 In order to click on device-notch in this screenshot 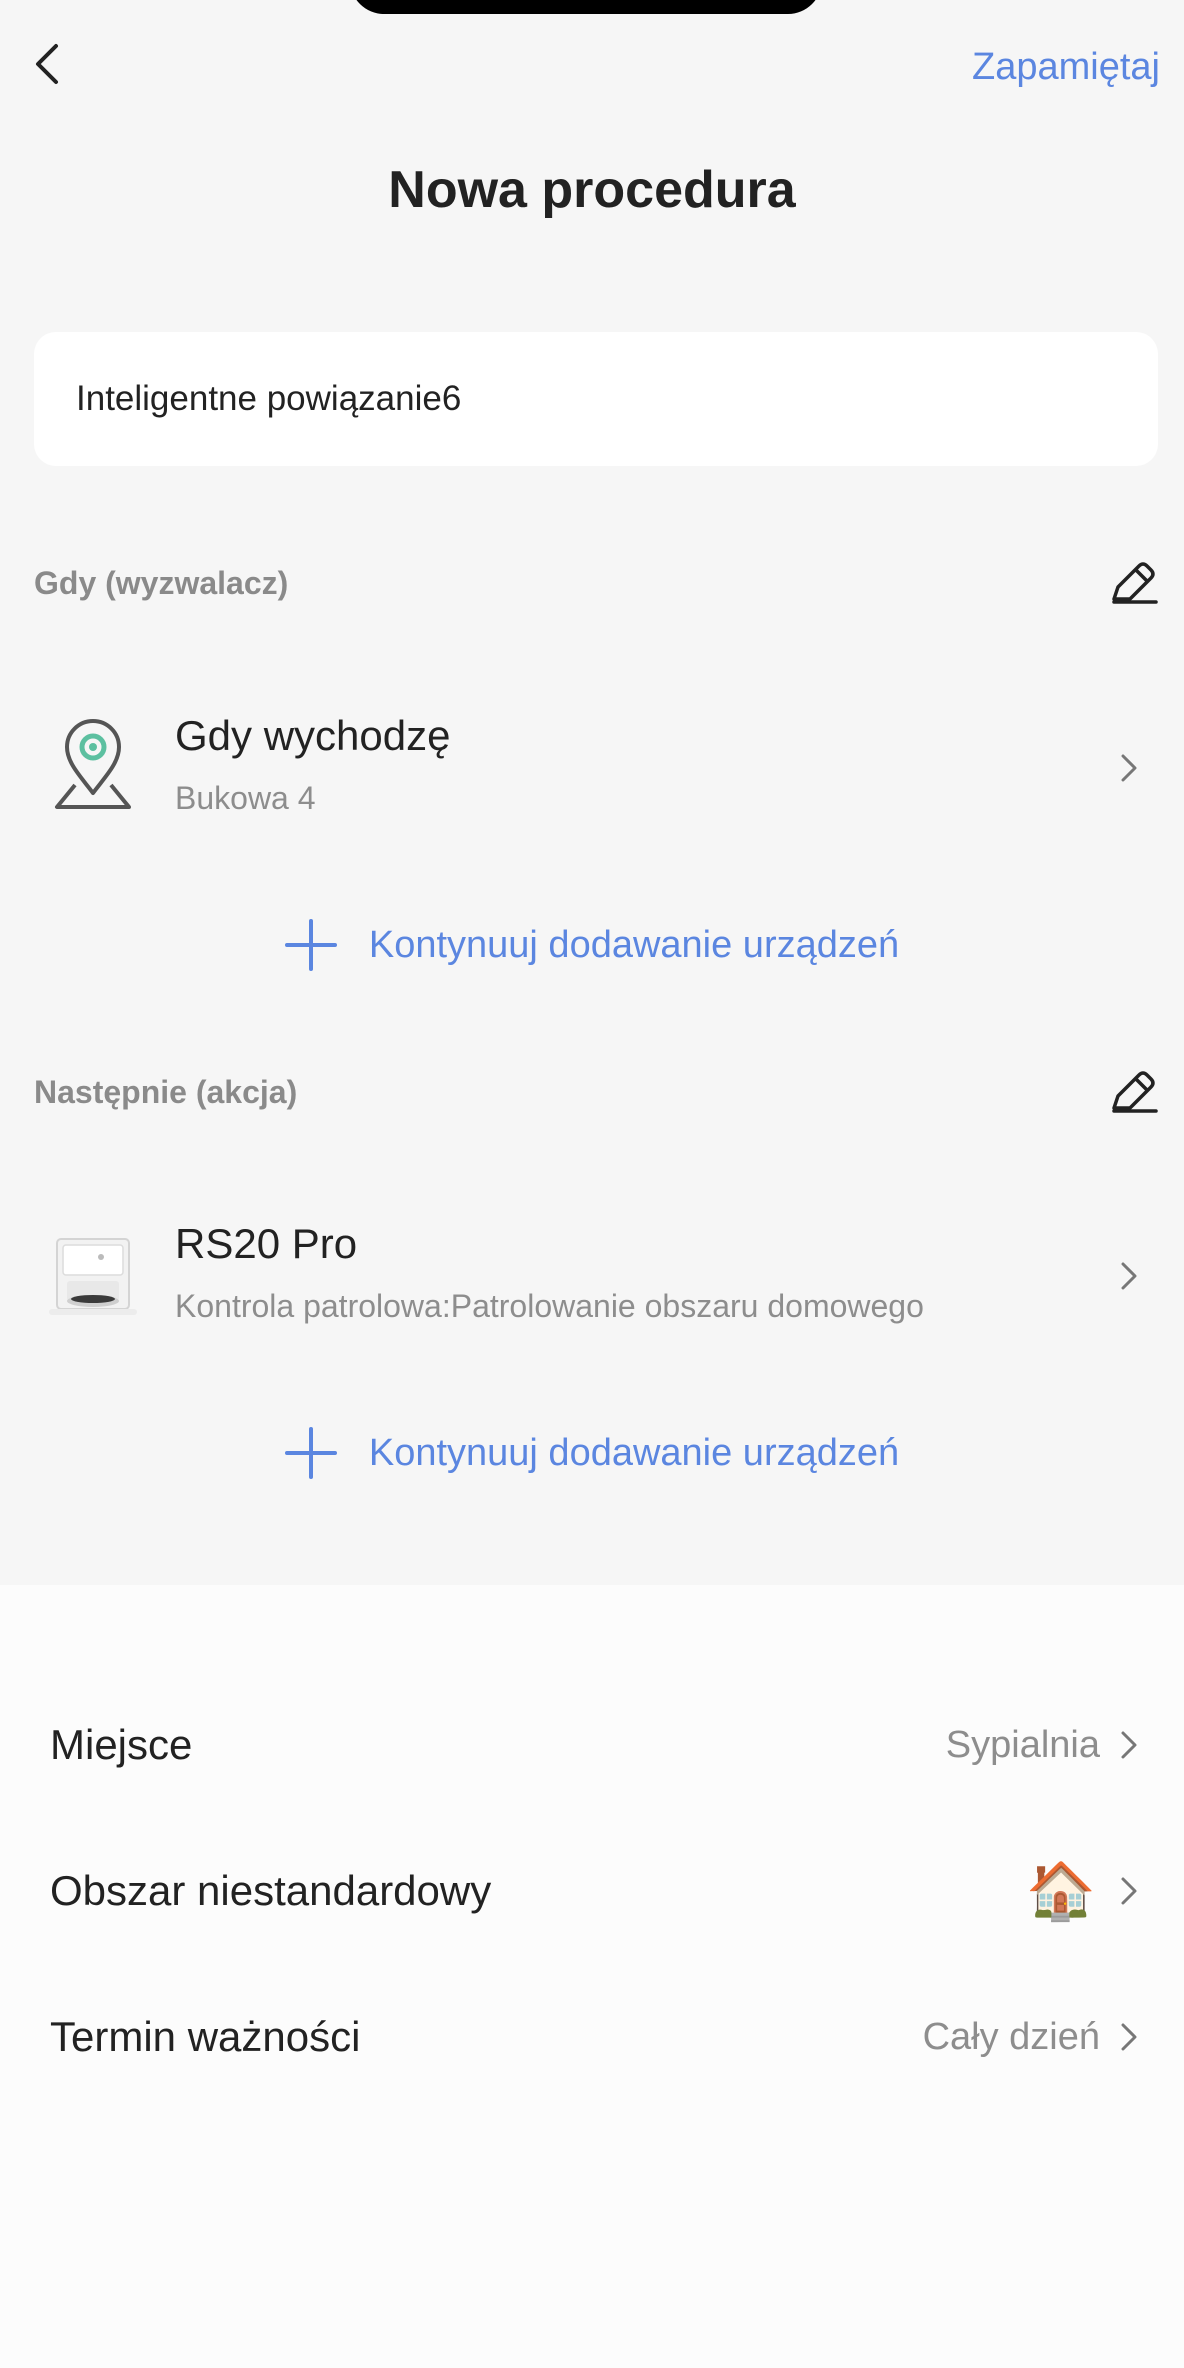, I will do `click(586, 7)`.